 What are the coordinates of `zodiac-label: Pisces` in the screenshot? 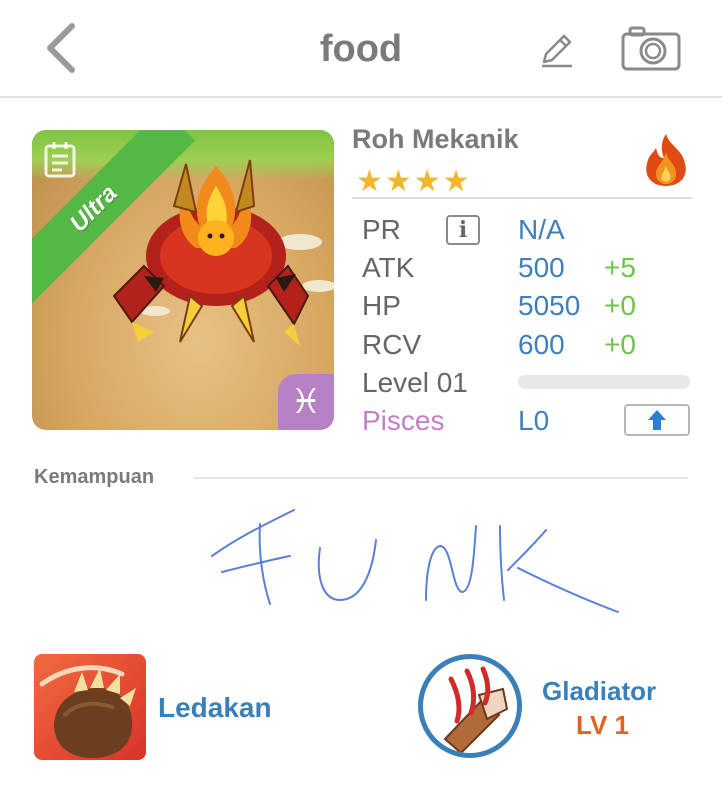 It's located at (403, 420).